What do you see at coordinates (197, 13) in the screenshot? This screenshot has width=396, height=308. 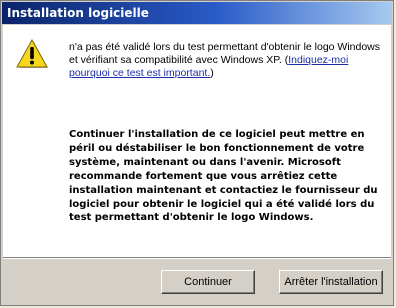 I see `title-bar: Installation logicielle` at bounding box center [197, 13].